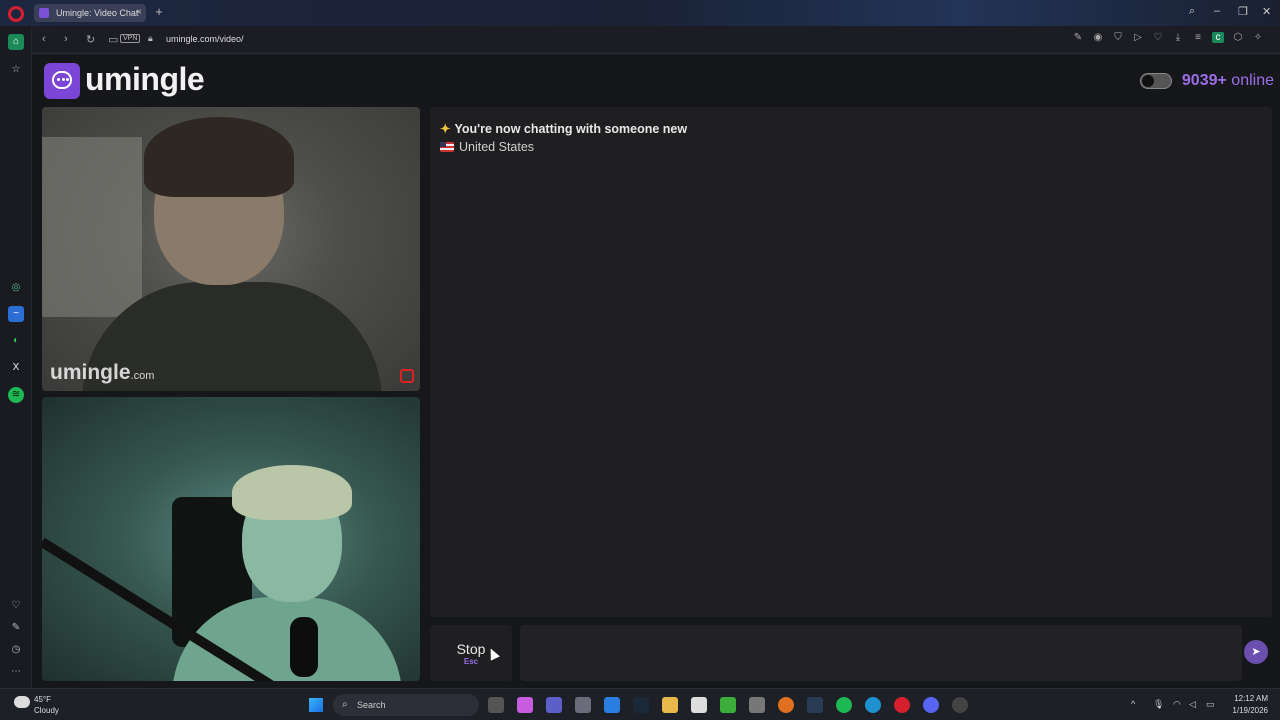 This screenshot has width=1280, height=720. Describe the element at coordinates (22, 702) in the screenshot. I see `cloud-icon` at that location.